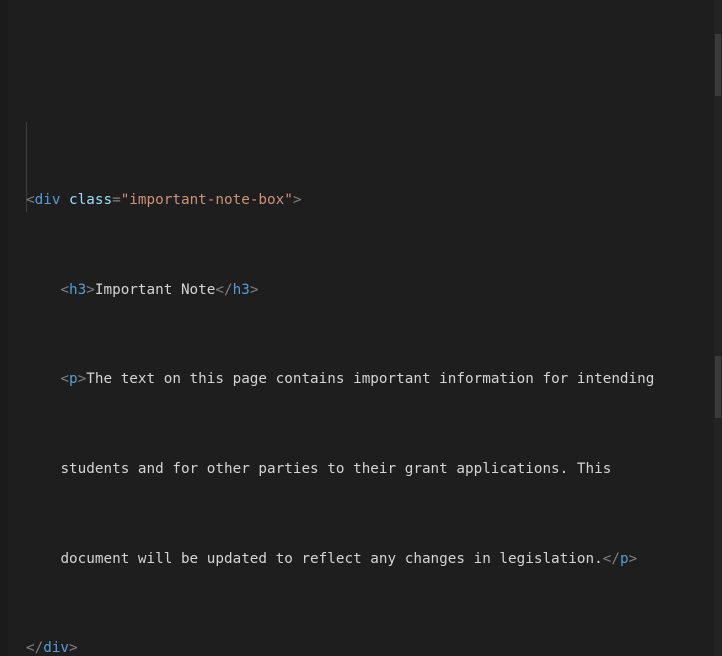 The width and height of the screenshot is (722, 656). What do you see at coordinates (116, 200) in the screenshot?
I see `equals-sign: =` at bounding box center [116, 200].